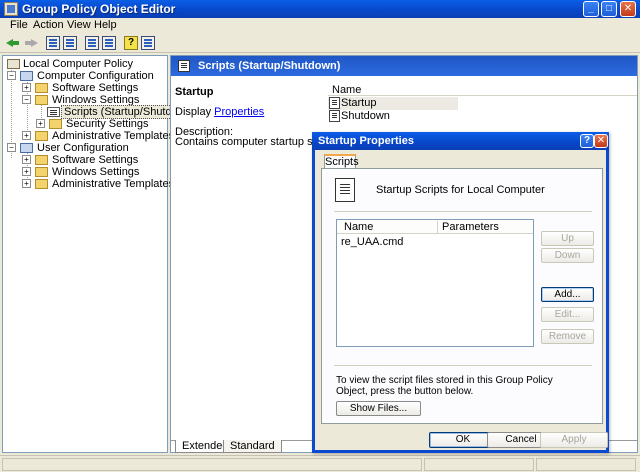 The height and width of the screenshot is (472, 640). What do you see at coordinates (587, 141) in the screenshot?
I see `dialog-help-button: ?` at bounding box center [587, 141].